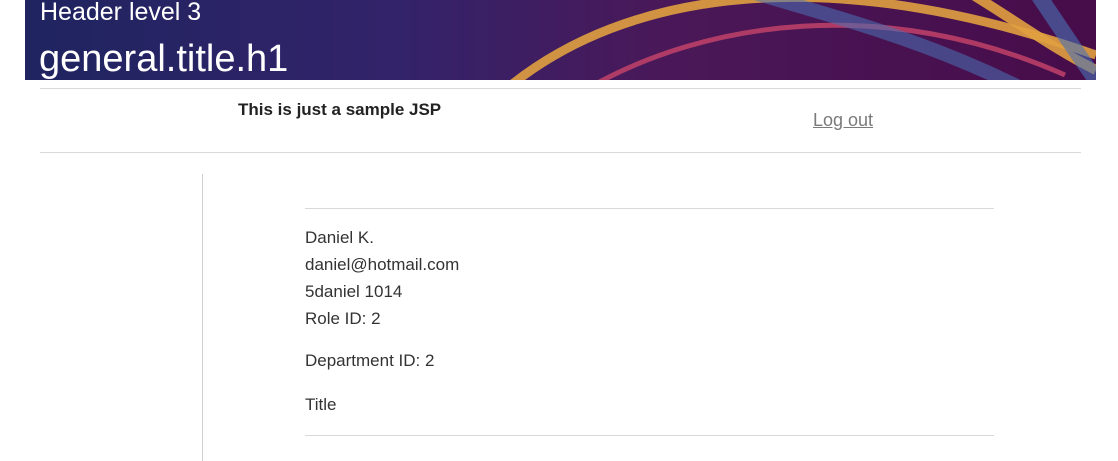 The height and width of the screenshot is (461, 1118). Describe the element at coordinates (370, 360) in the screenshot. I see `user-department: Department ID: 2` at that location.